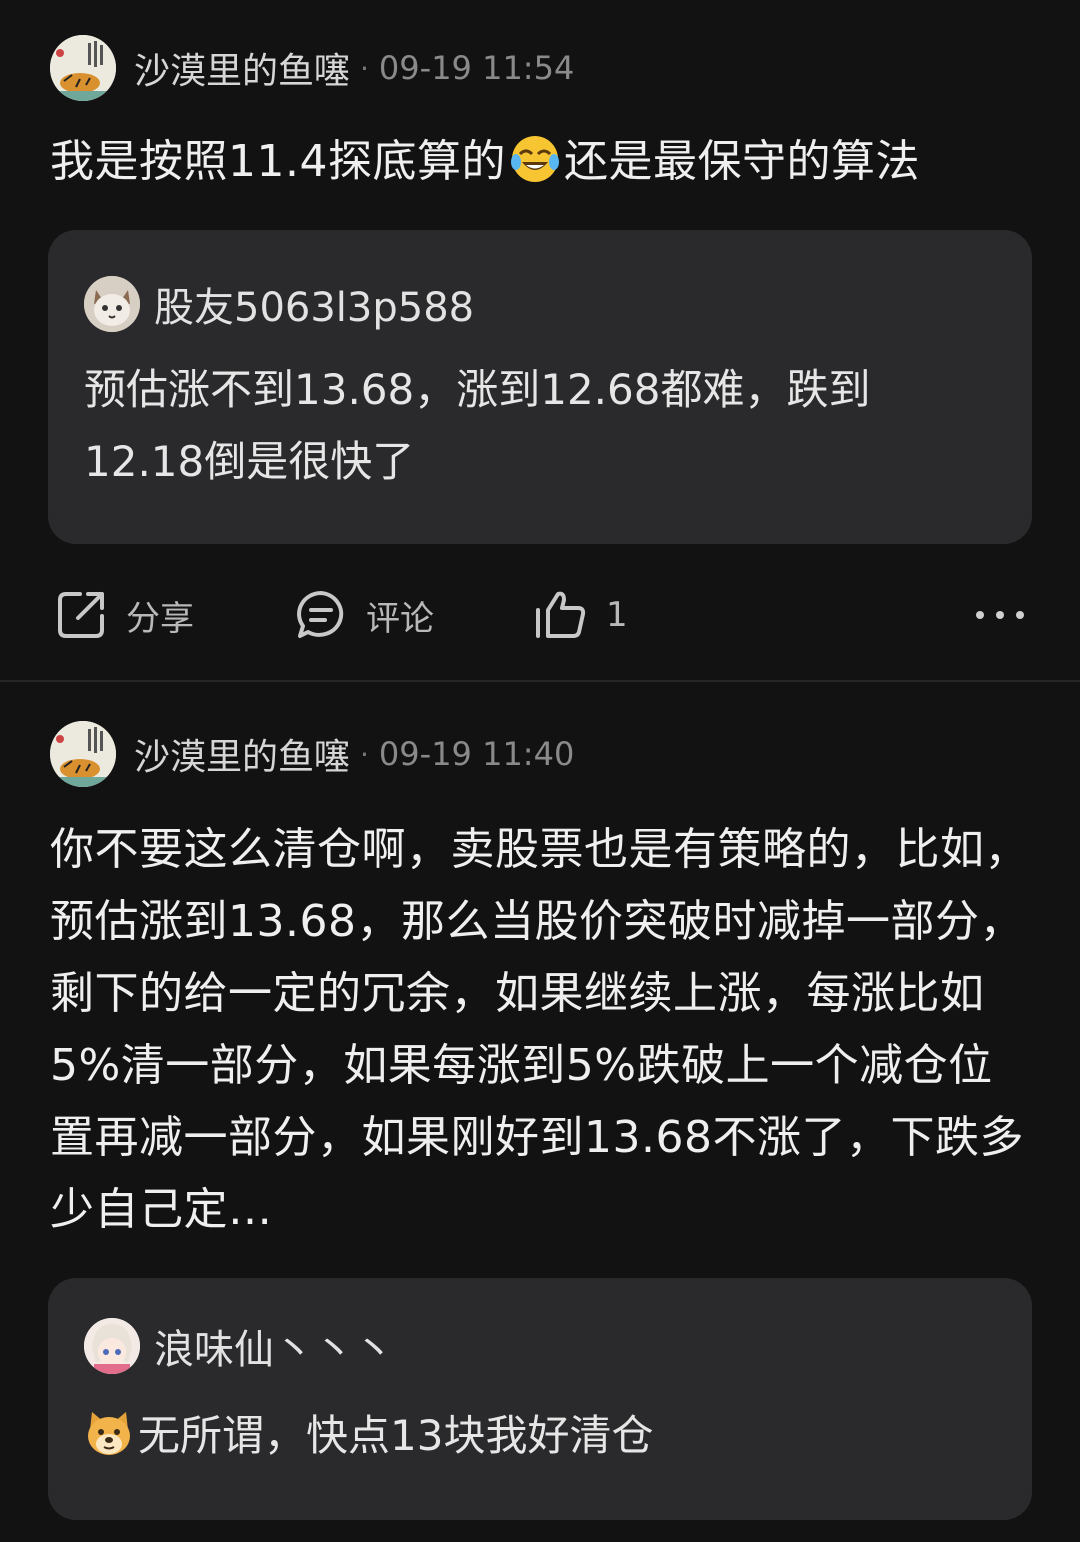 This screenshot has width=1080, height=1542. I want to click on post-text-part: 还是最保守的算法, so click(741, 161).